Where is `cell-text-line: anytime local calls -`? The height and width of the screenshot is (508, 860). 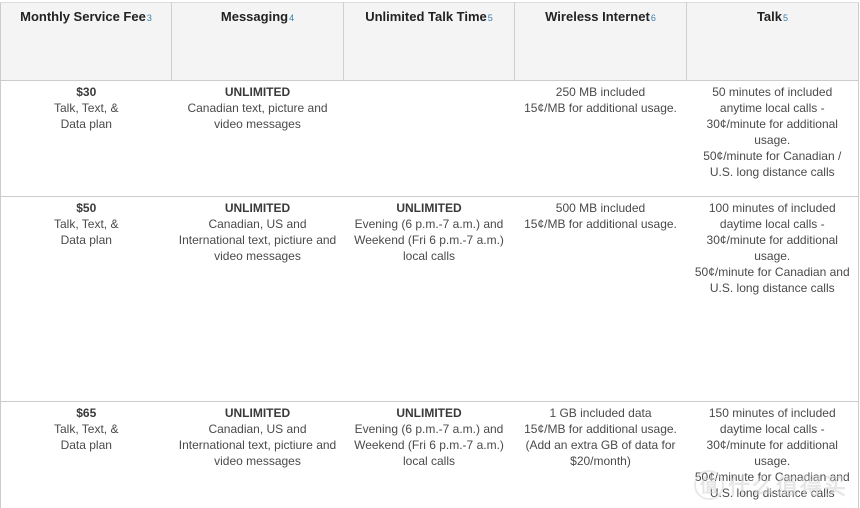 cell-text-line: anytime local calls - is located at coordinates (772, 108).